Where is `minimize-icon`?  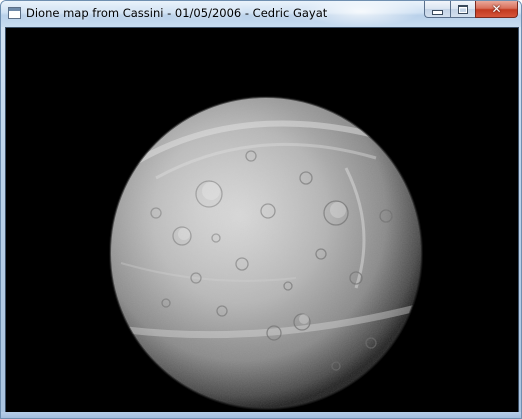 minimize-icon is located at coordinates (437, 12).